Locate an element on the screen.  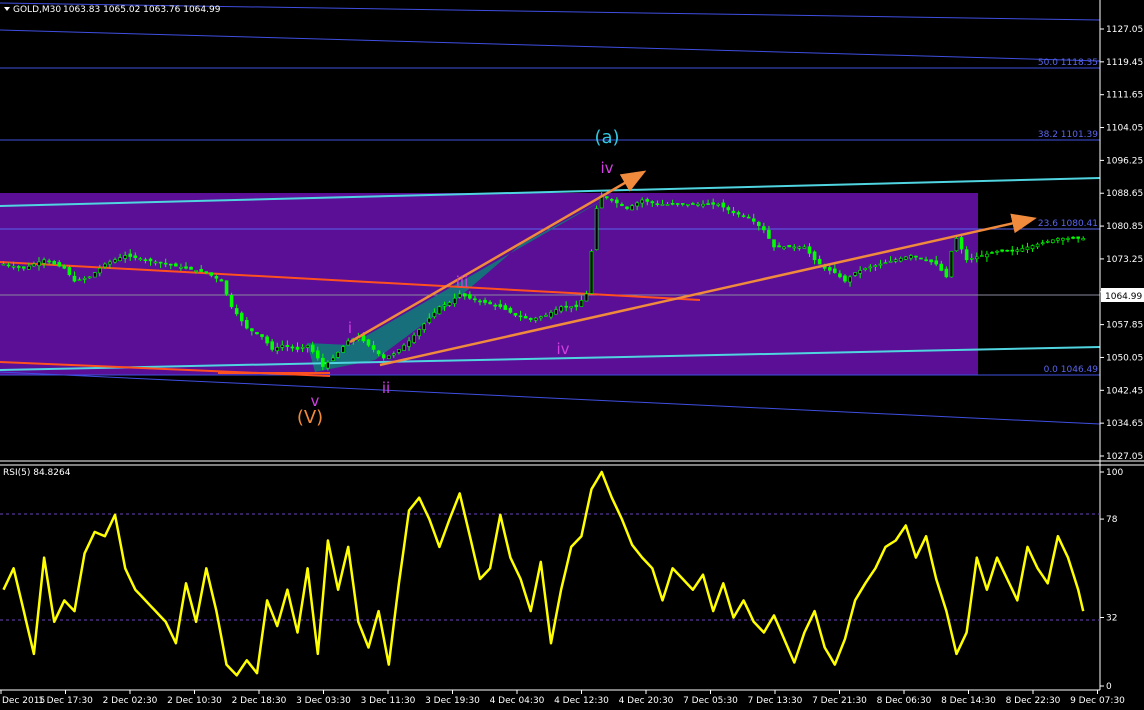
rsi-tick-label: 32 is located at coordinates (1111, 619).